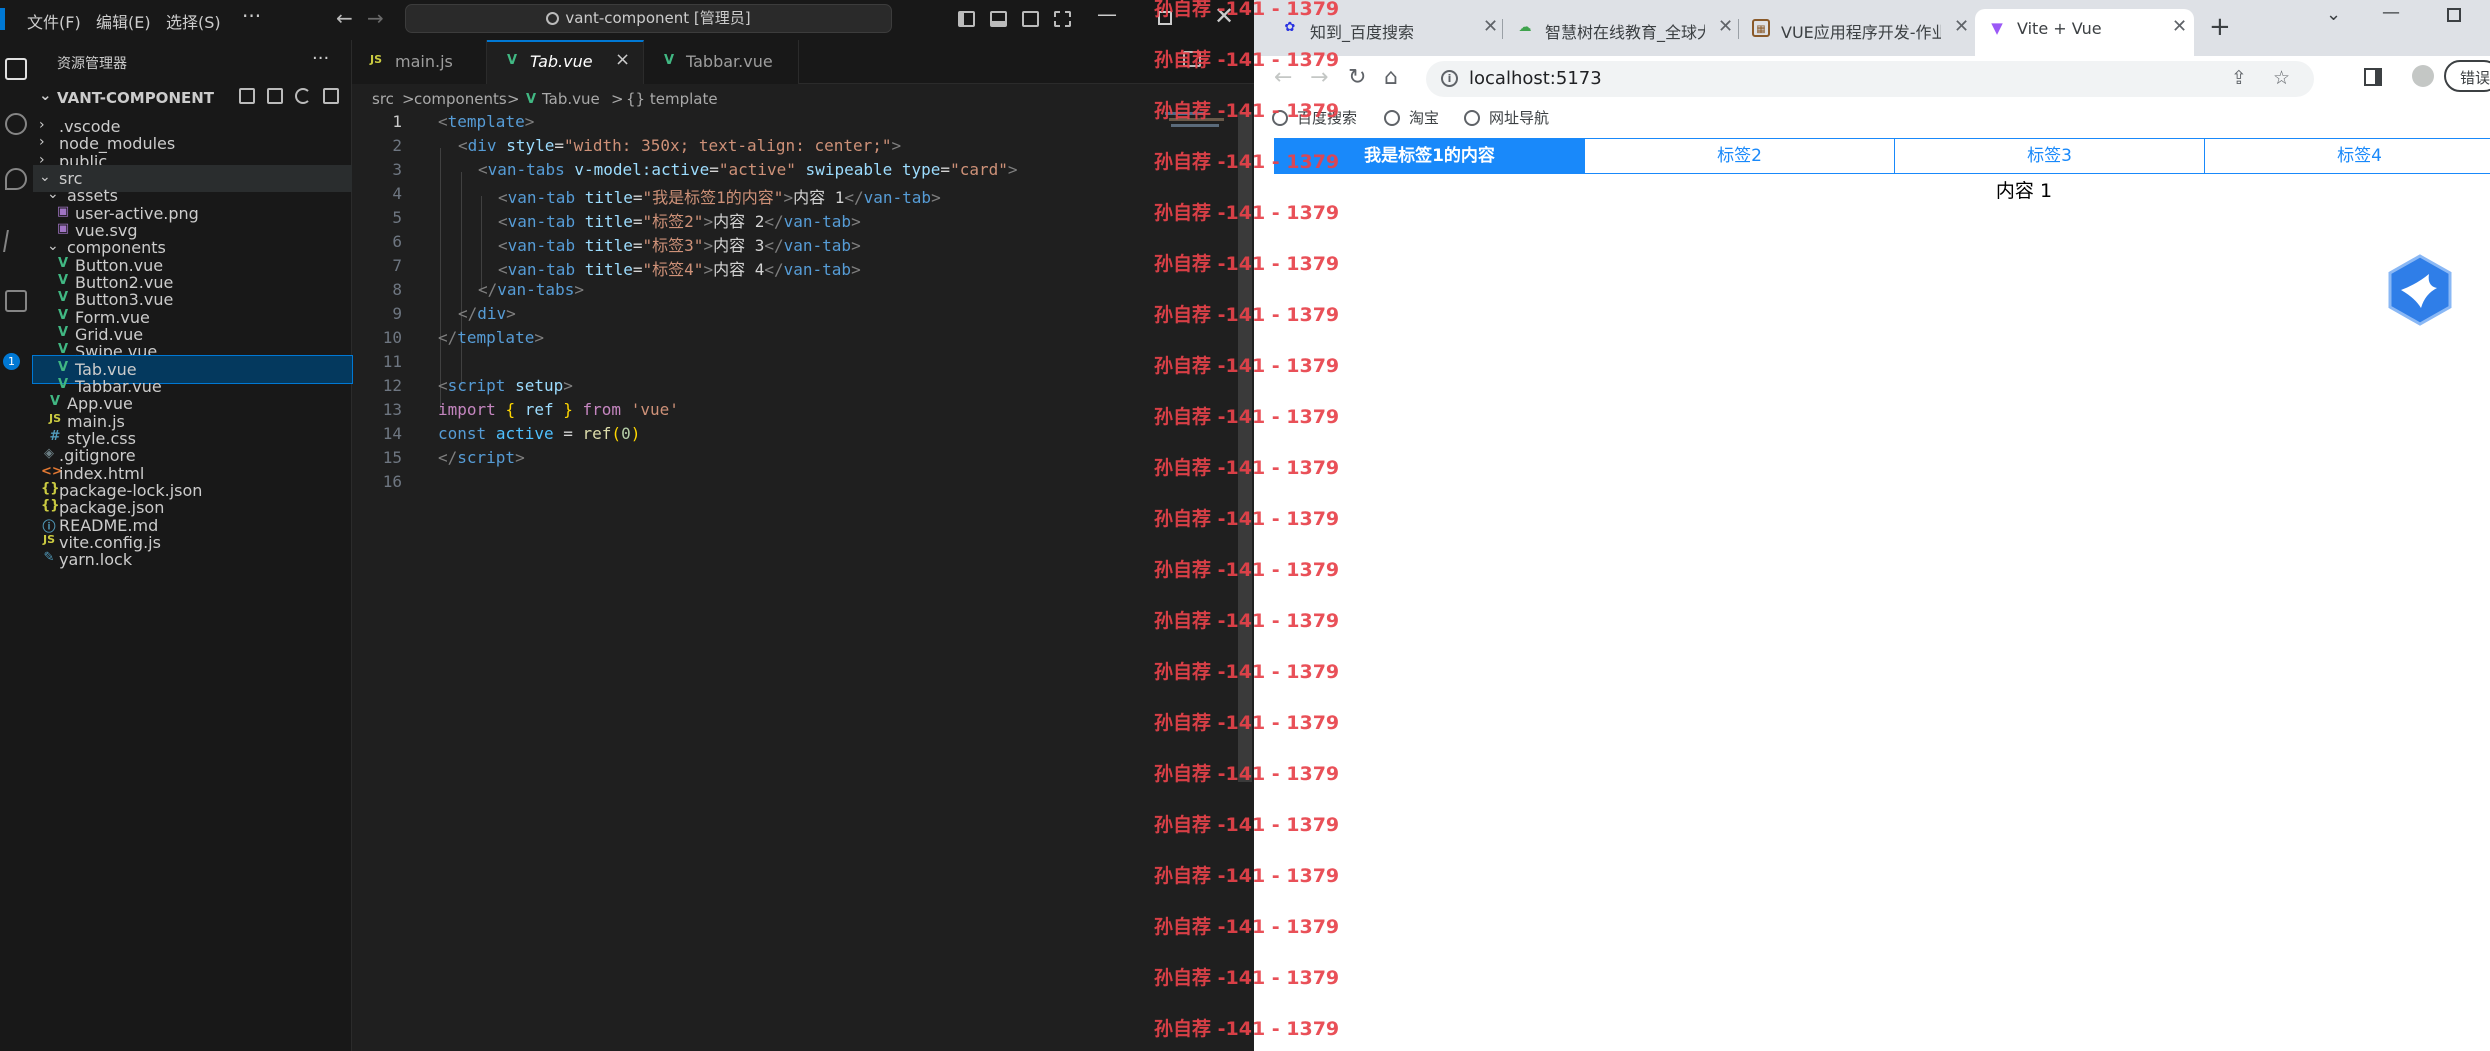 This screenshot has height=1051, width=2490. I want to click on tree-item: ✎ yarn.lock, so click(192, 559).